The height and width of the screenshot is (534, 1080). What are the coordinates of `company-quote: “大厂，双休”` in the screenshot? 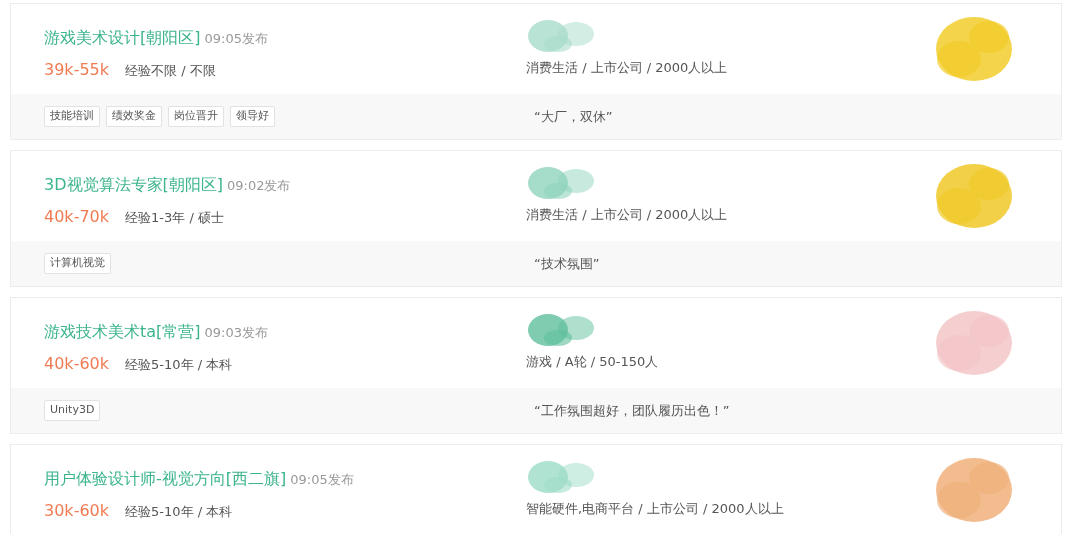 It's located at (573, 116).